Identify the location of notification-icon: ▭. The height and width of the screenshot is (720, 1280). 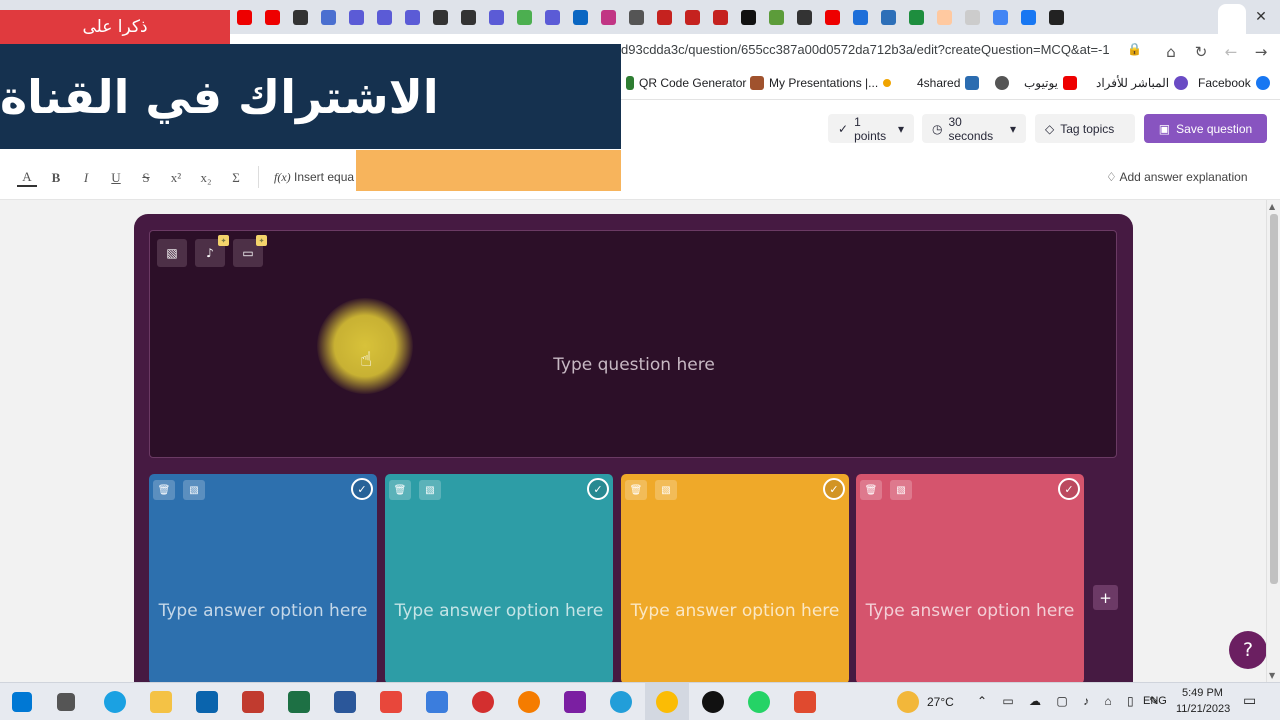
(1249, 700).